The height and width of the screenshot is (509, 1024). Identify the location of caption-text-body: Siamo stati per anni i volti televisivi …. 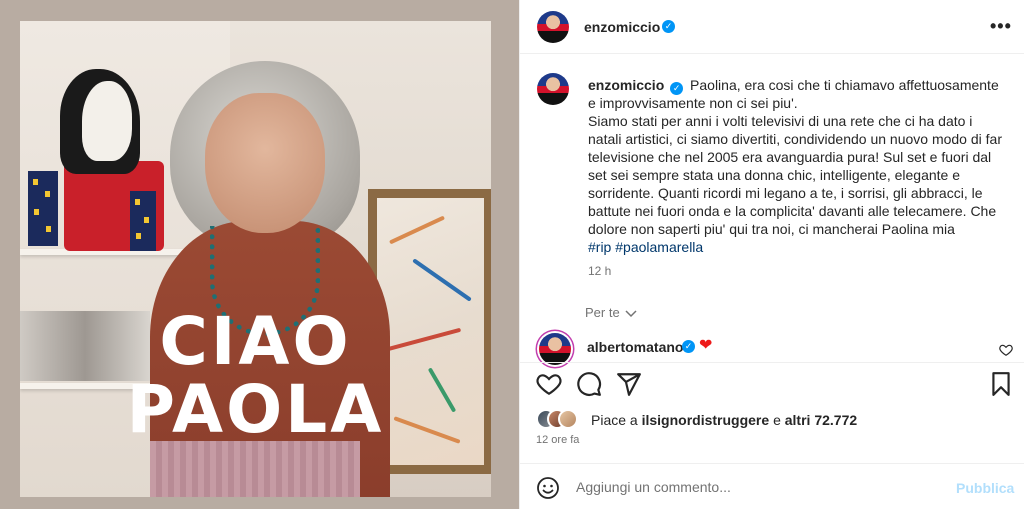
(795, 175).